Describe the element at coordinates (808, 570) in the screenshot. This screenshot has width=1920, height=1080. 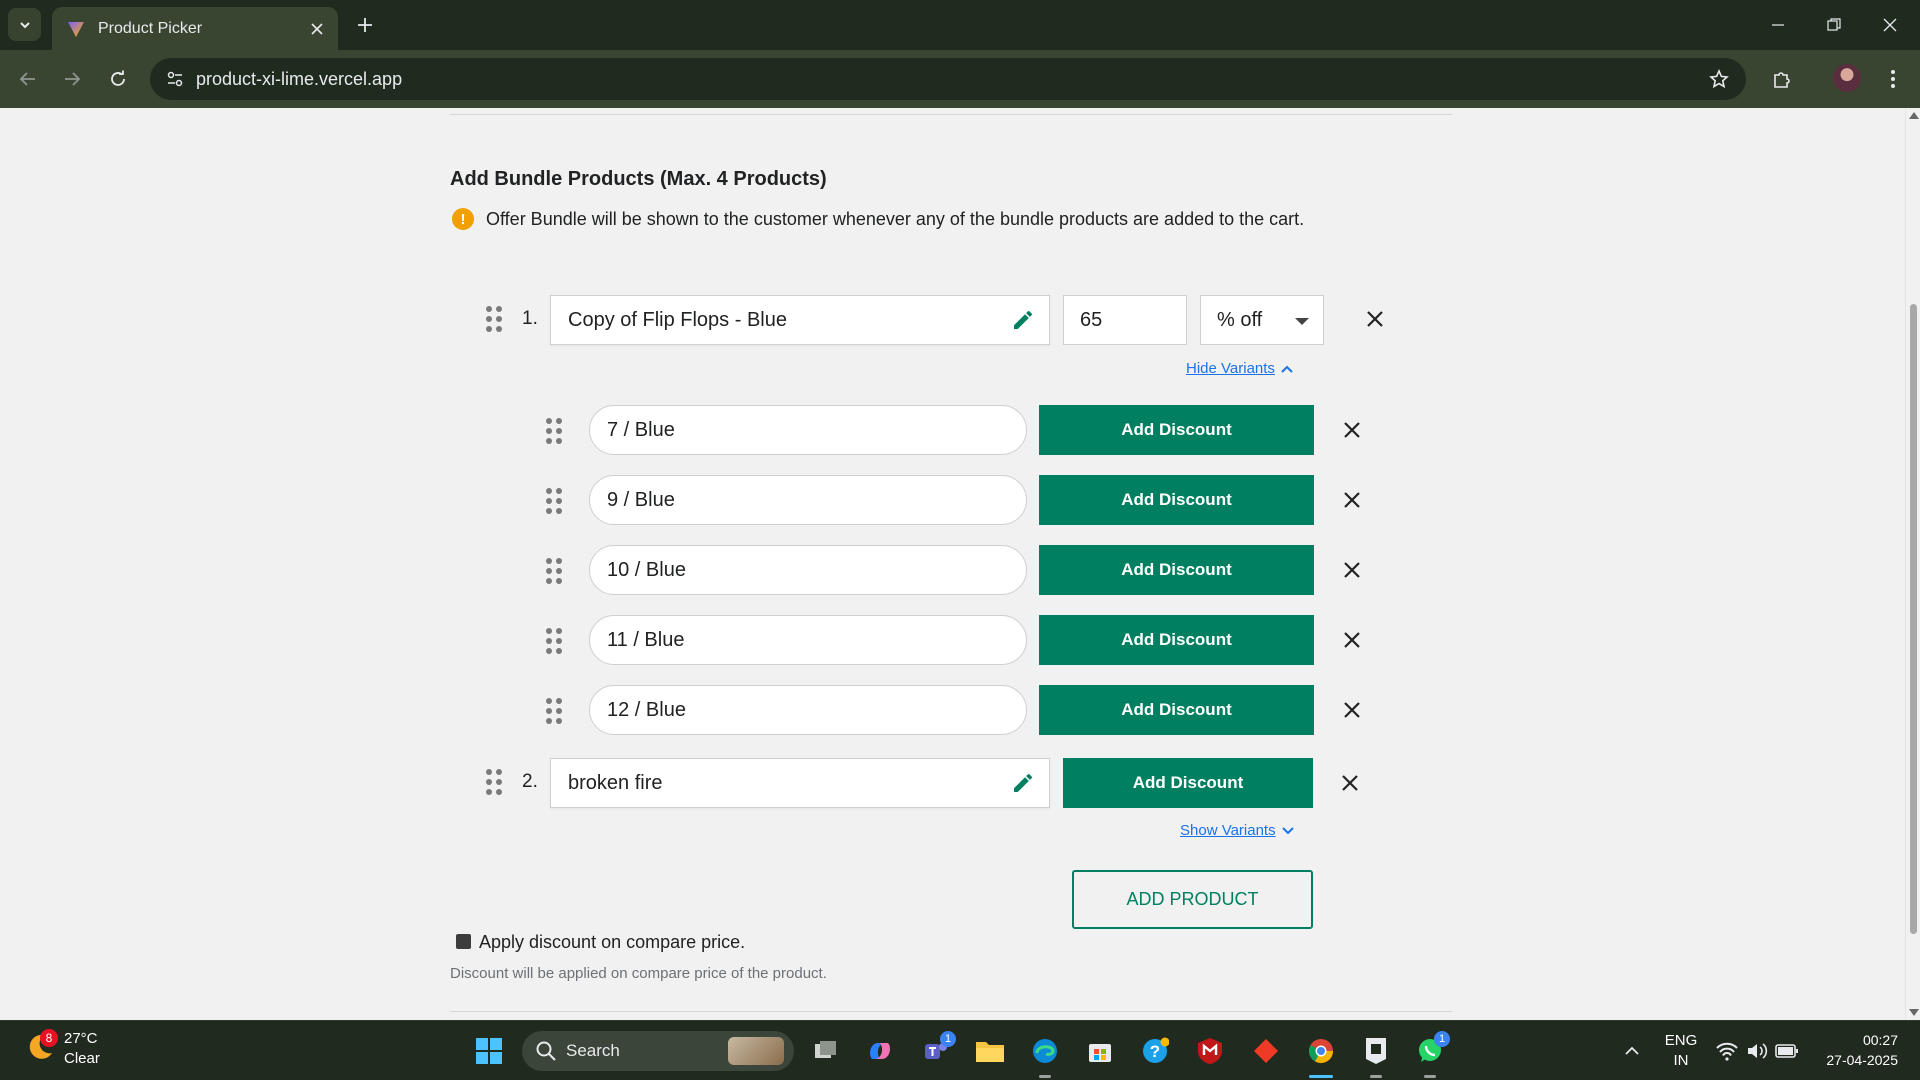
I see `variant-name-field: 10 / Blue` at that location.